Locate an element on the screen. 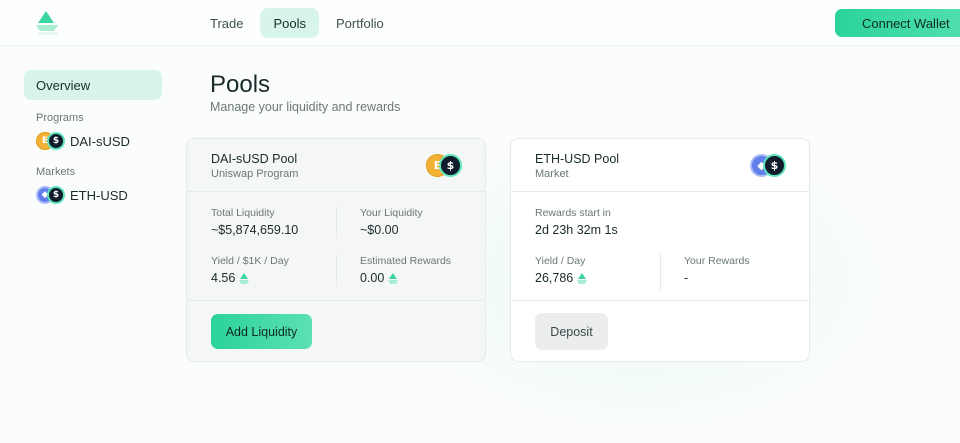 This screenshot has width=960, height=443. pool-title: ETH-USD Pool is located at coordinates (577, 159).